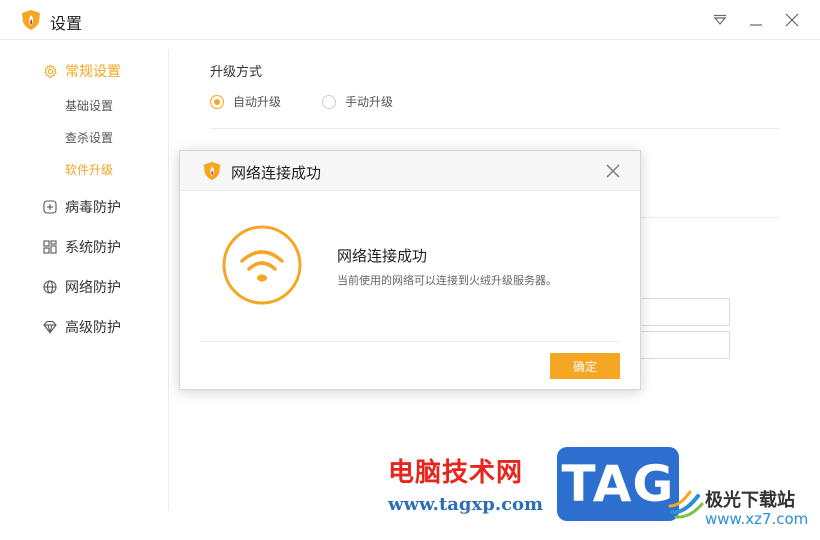 The height and width of the screenshot is (540, 820). Describe the element at coordinates (687, 503) in the screenshot. I see `xz-logo-icon` at that location.